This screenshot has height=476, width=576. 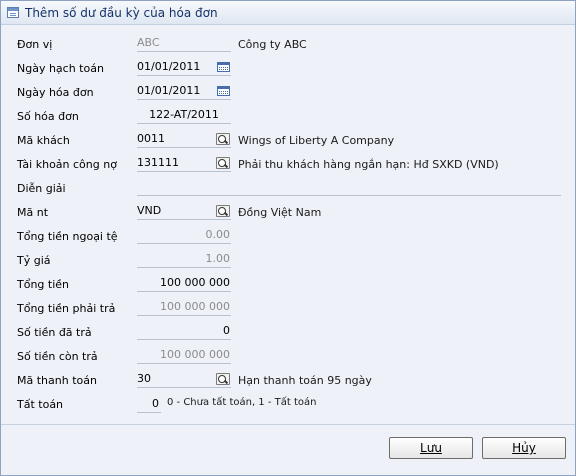 I want to click on footer-divider, so click(x=288, y=424).